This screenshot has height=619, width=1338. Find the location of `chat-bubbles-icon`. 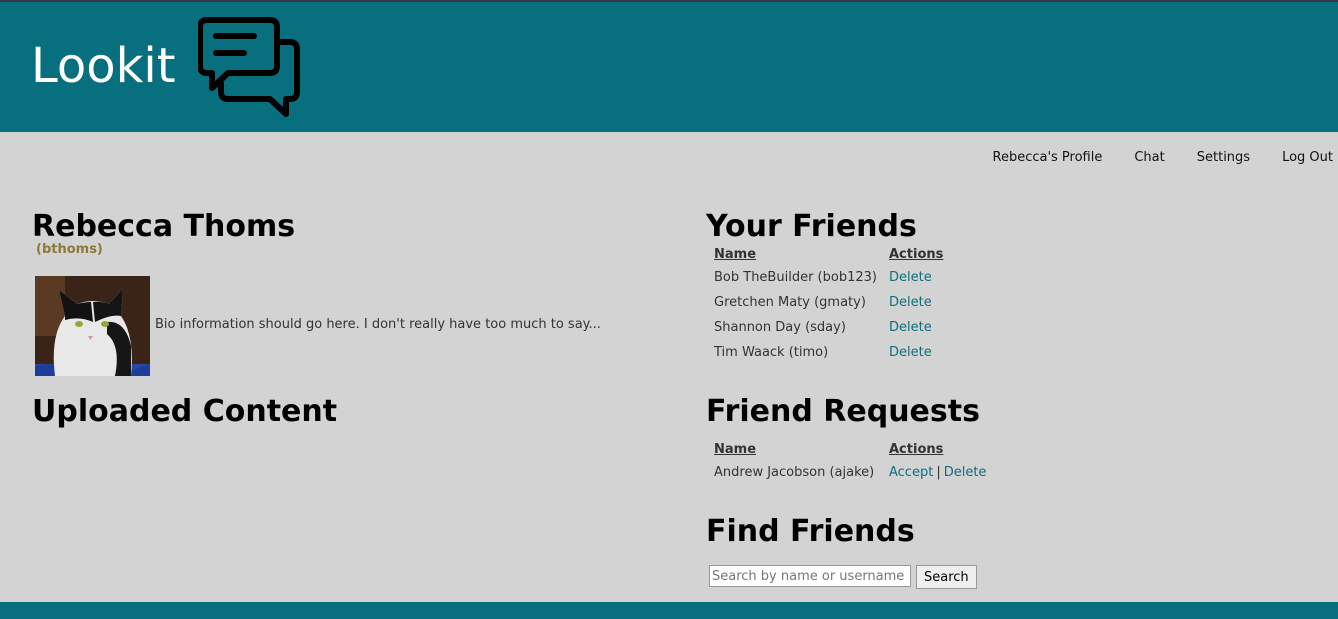

chat-bubbles-icon is located at coordinates (249, 67).